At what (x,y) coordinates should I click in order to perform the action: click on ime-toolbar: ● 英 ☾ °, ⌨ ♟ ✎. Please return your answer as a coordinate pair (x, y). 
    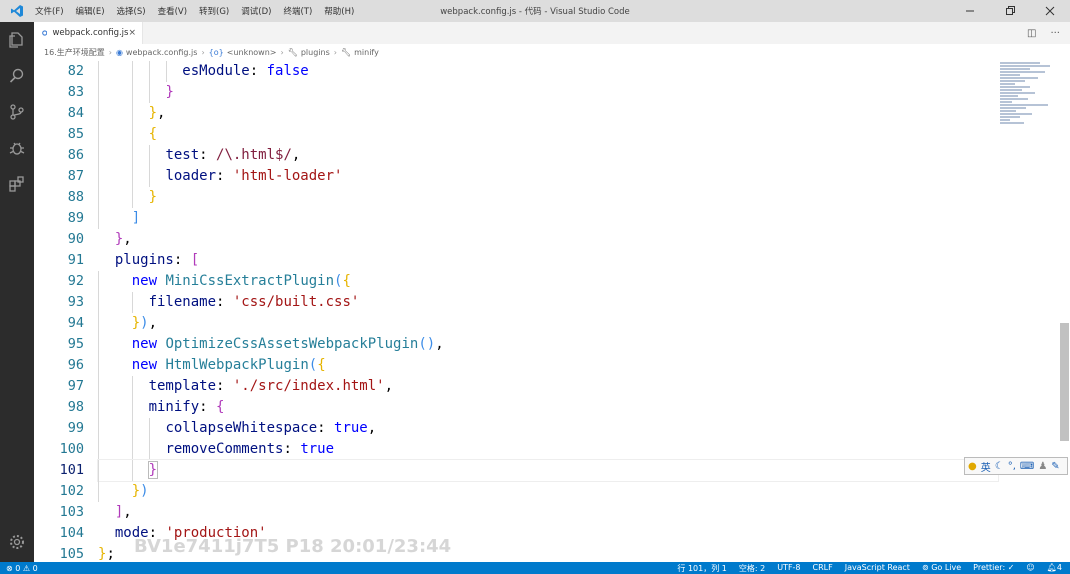
    Looking at the image, I should click on (1016, 466).